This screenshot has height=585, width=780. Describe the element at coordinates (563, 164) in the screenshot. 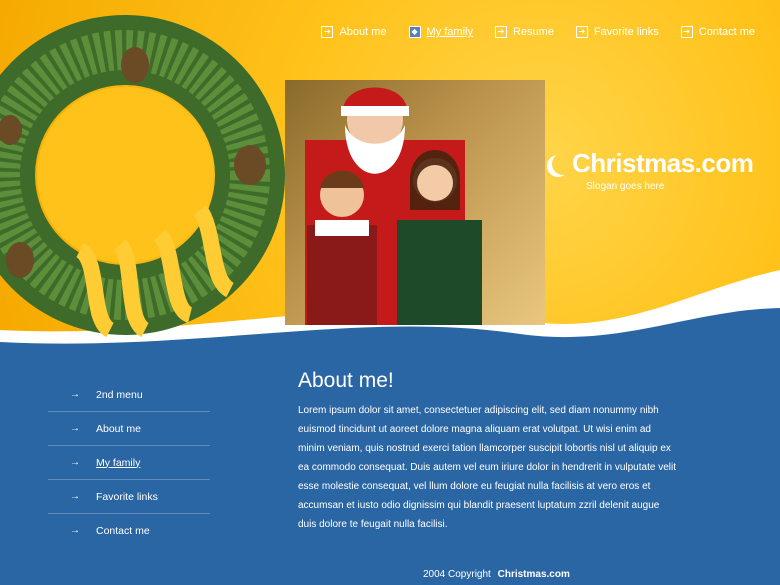

I see `moon-icon` at that location.